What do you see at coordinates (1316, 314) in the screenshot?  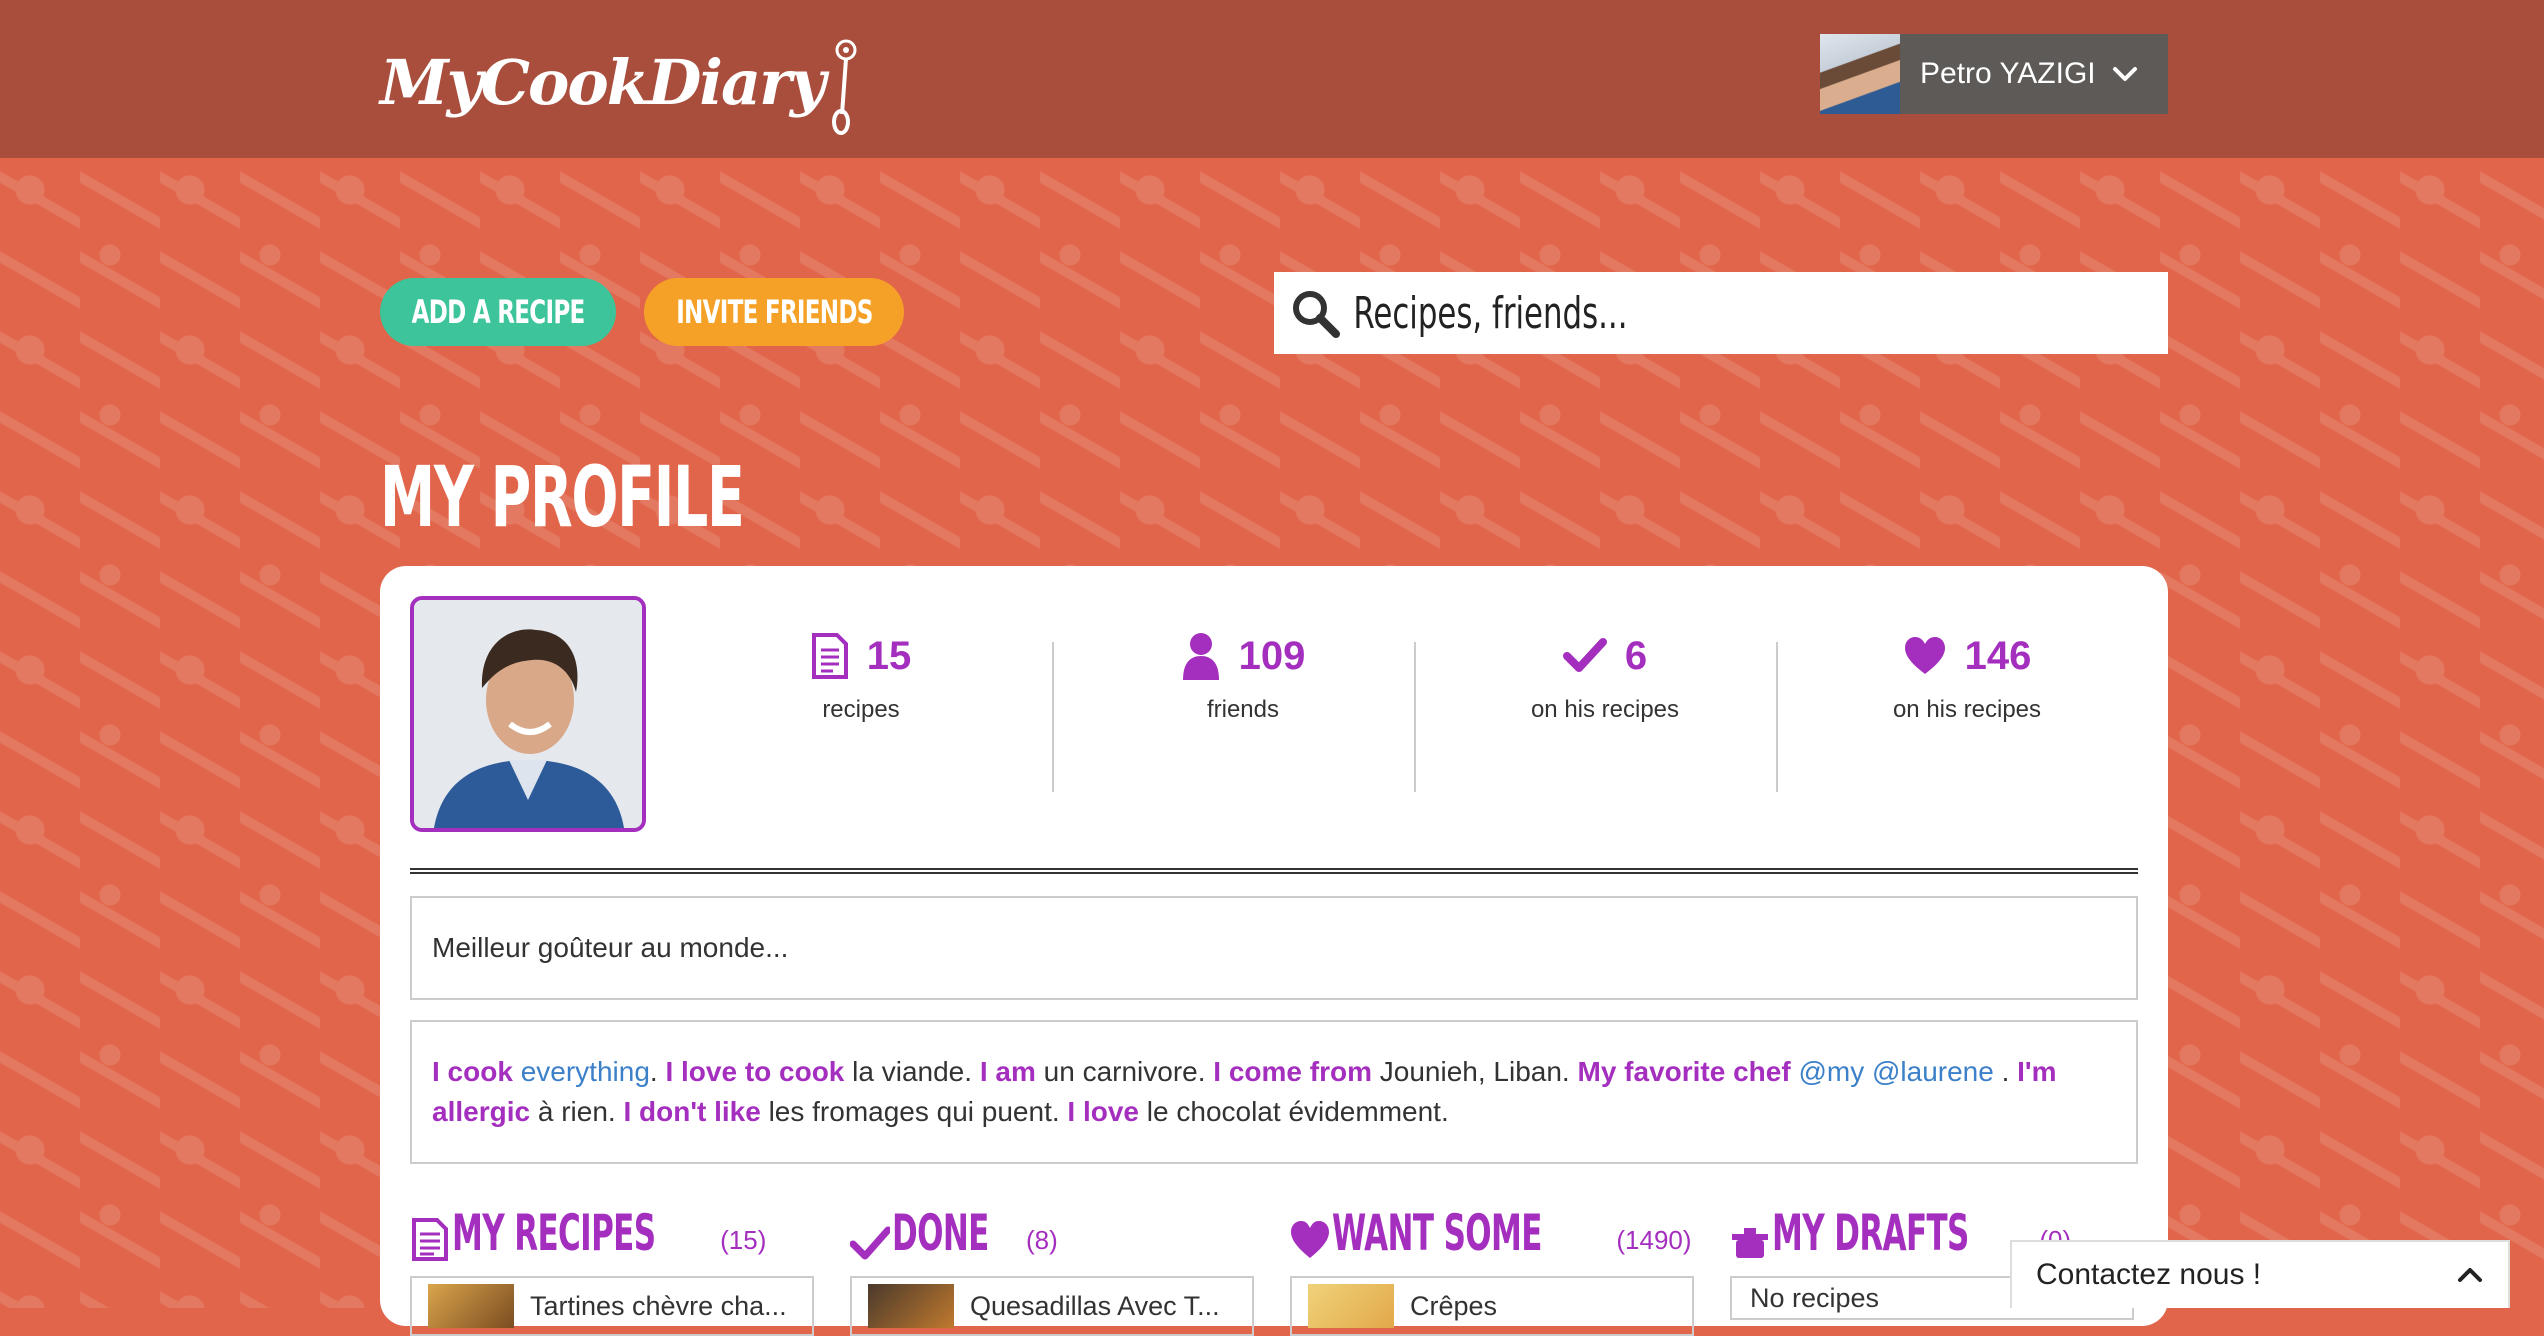 I see `search-icon` at bounding box center [1316, 314].